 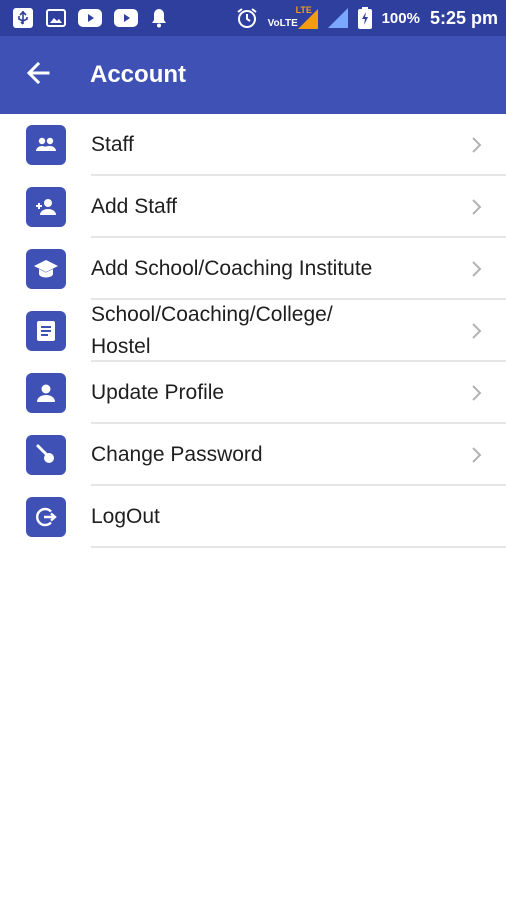 What do you see at coordinates (46, 207) in the screenshot?
I see `person-add-icon` at bounding box center [46, 207].